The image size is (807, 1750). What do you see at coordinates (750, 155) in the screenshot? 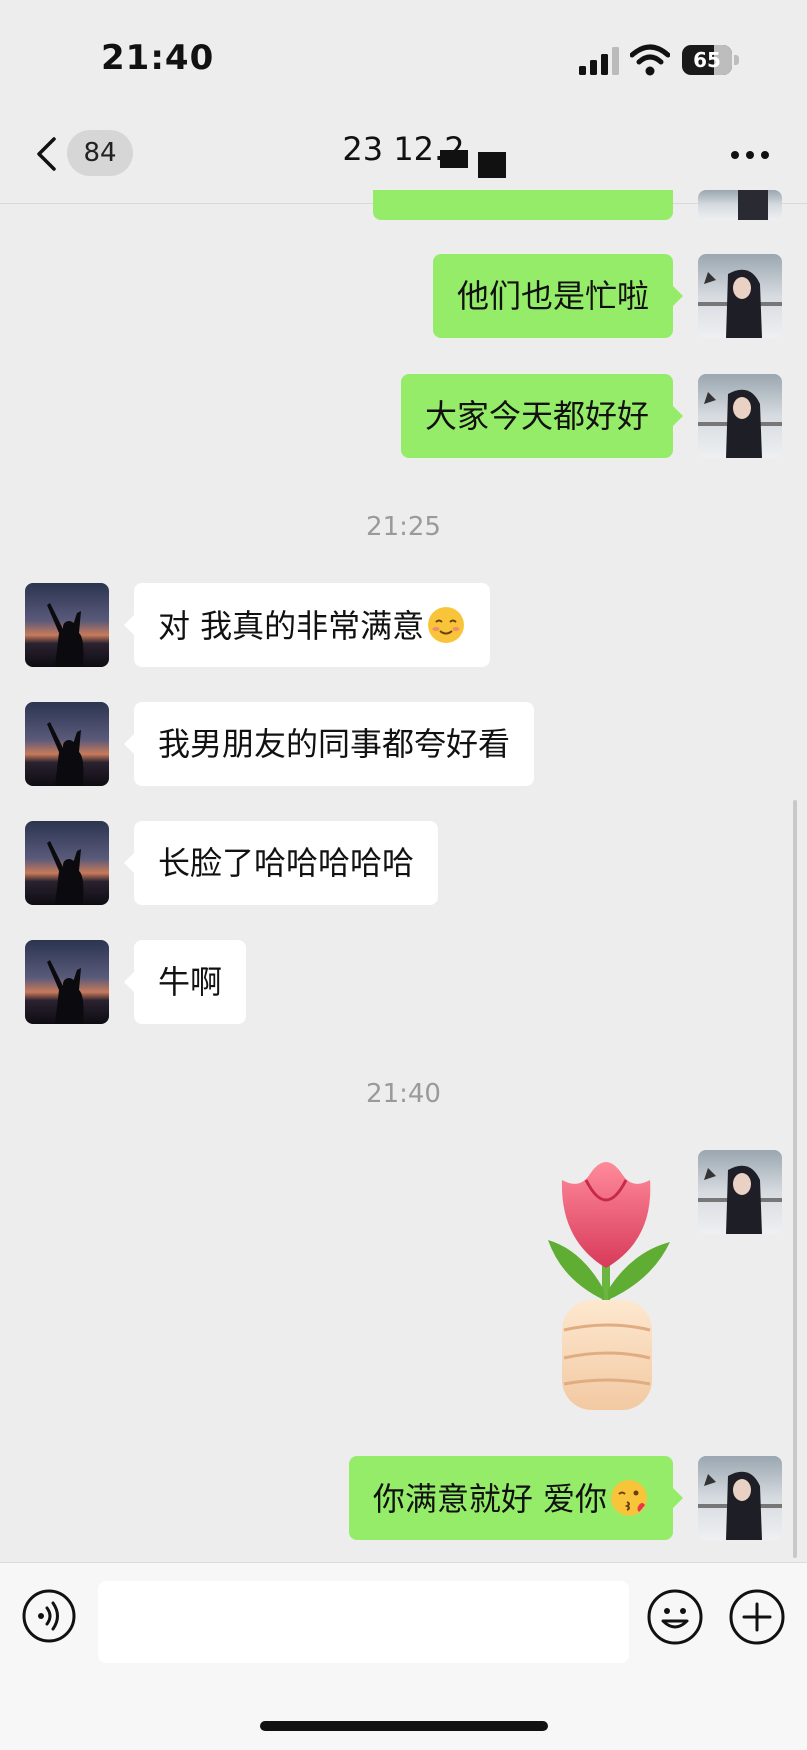
I see `more-options-icon` at bounding box center [750, 155].